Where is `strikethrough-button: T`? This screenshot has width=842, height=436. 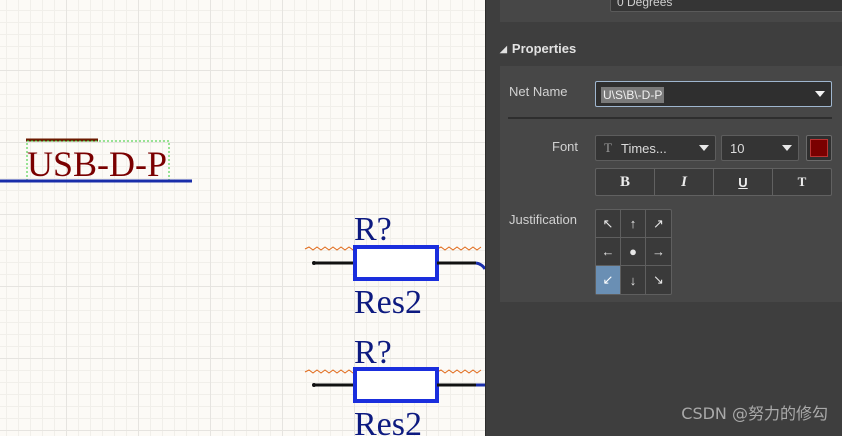
strikethrough-button: T is located at coordinates (802, 182).